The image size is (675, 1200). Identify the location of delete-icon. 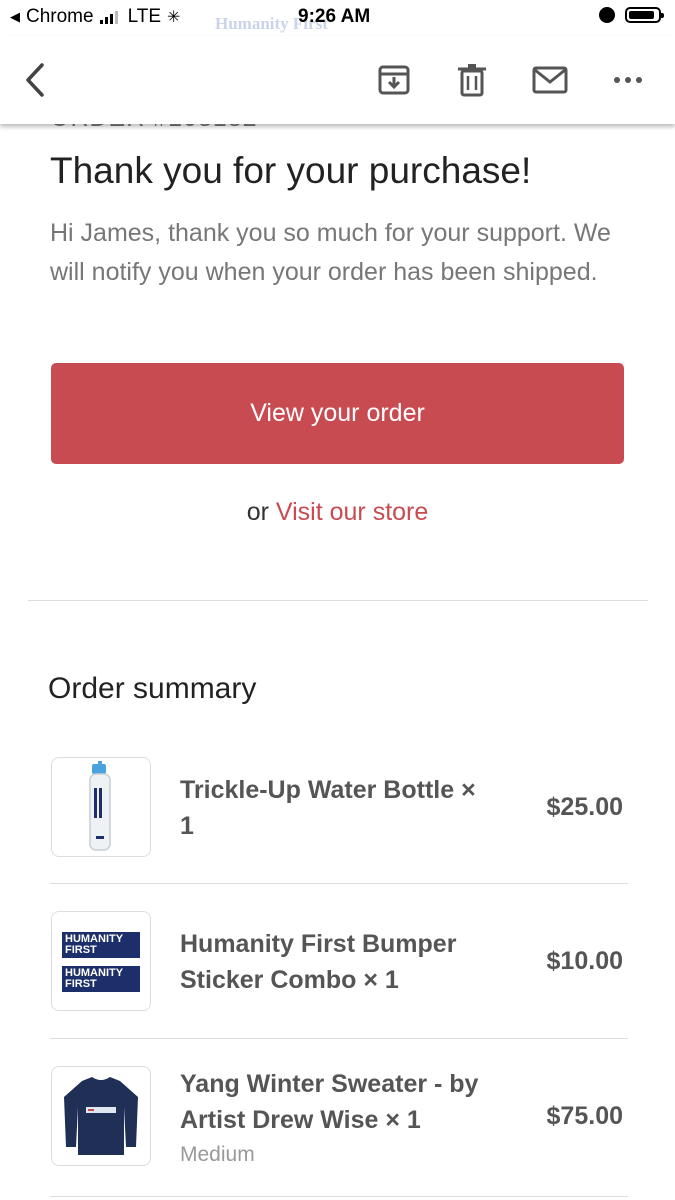
(472, 80).